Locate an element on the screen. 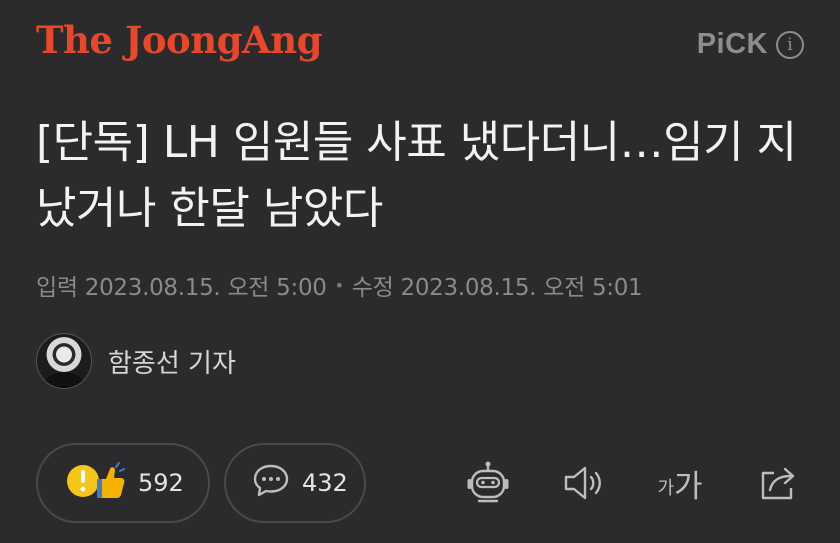 This screenshot has width=840, height=543. reaction-emoji-icon is located at coordinates (95, 483).